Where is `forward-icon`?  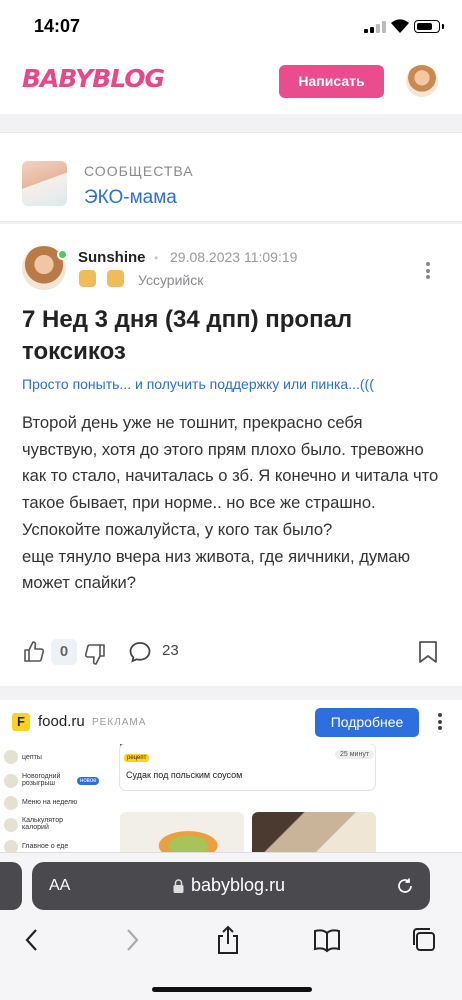 forward-icon is located at coordinates (132, 940).